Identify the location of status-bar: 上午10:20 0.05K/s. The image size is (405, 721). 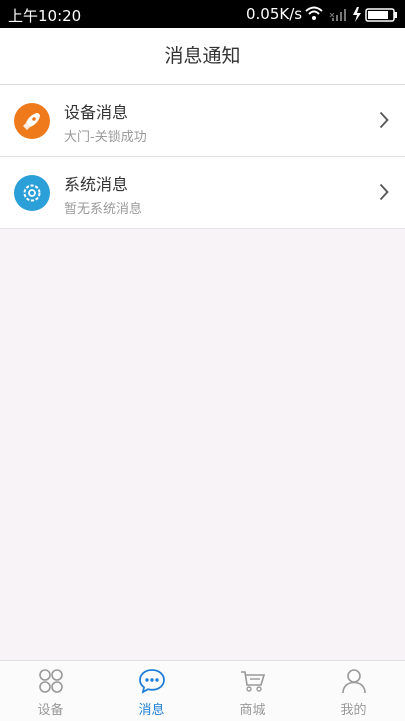
(202, 14).